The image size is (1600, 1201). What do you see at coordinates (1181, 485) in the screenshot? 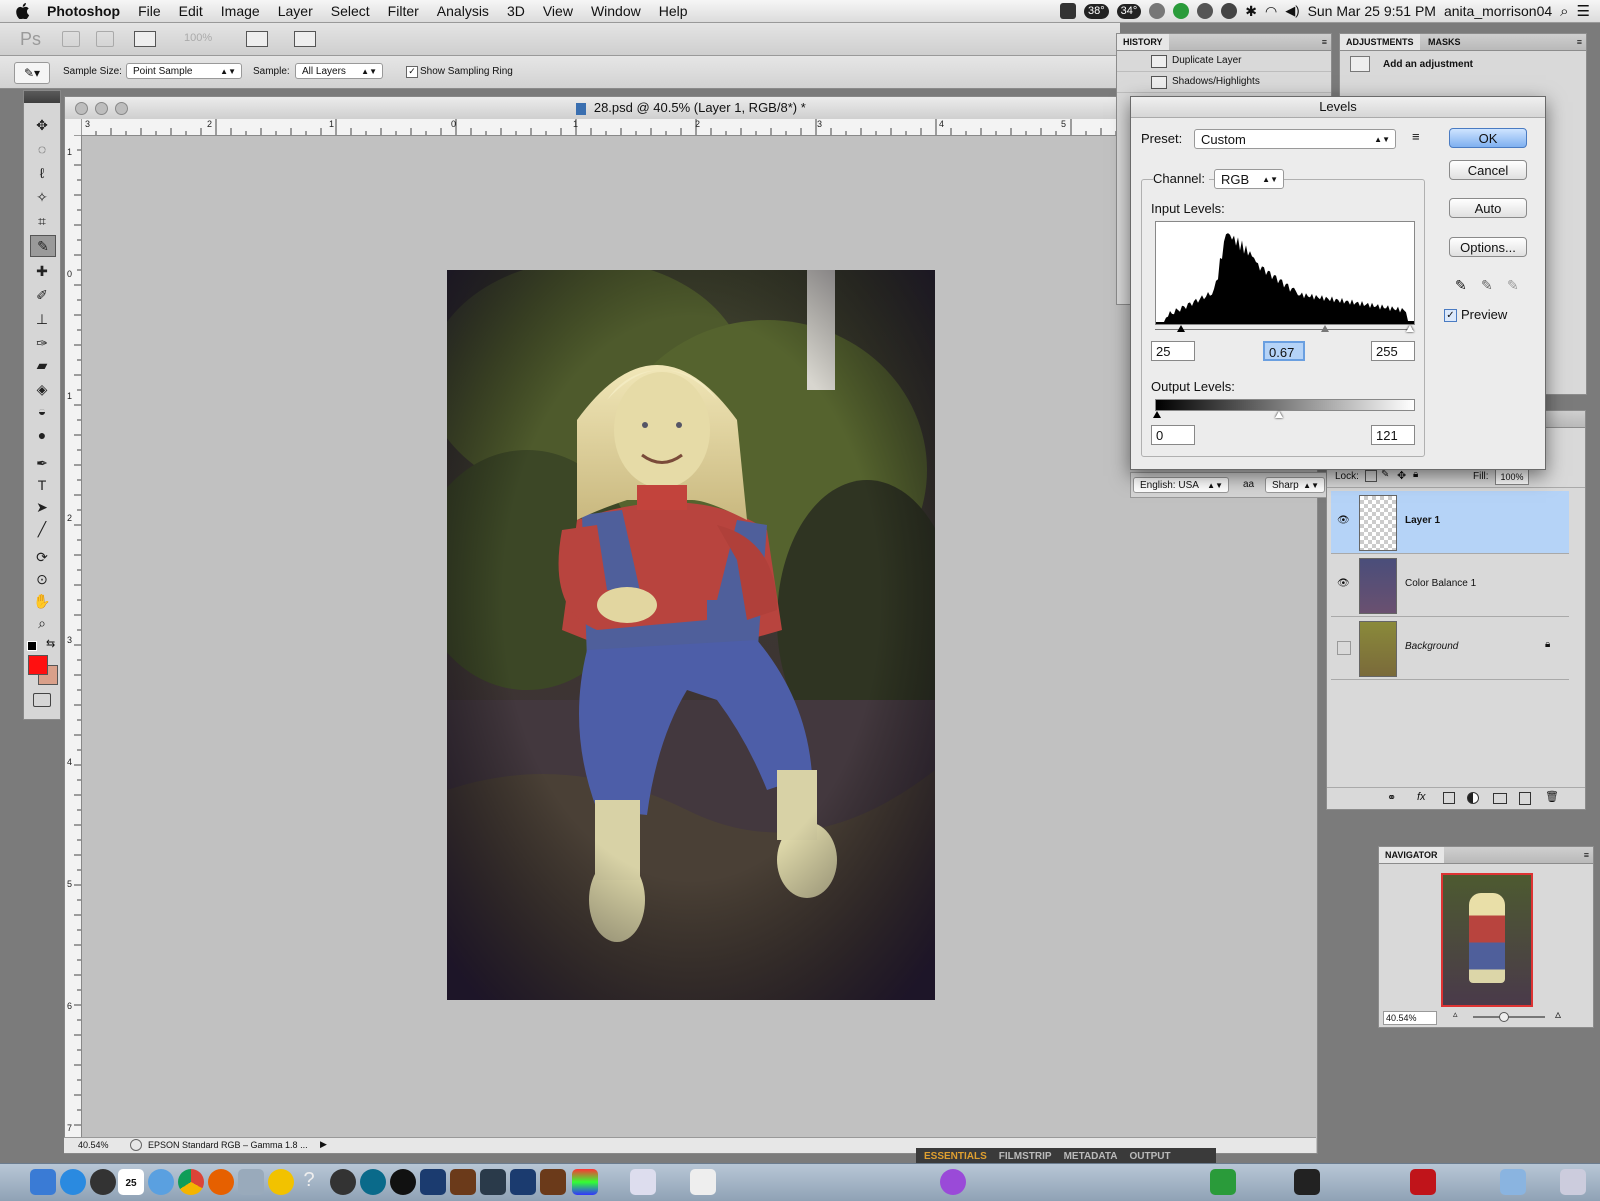
I see `language-select: English: USA ▲▼` at bounding box center [1181, 485].